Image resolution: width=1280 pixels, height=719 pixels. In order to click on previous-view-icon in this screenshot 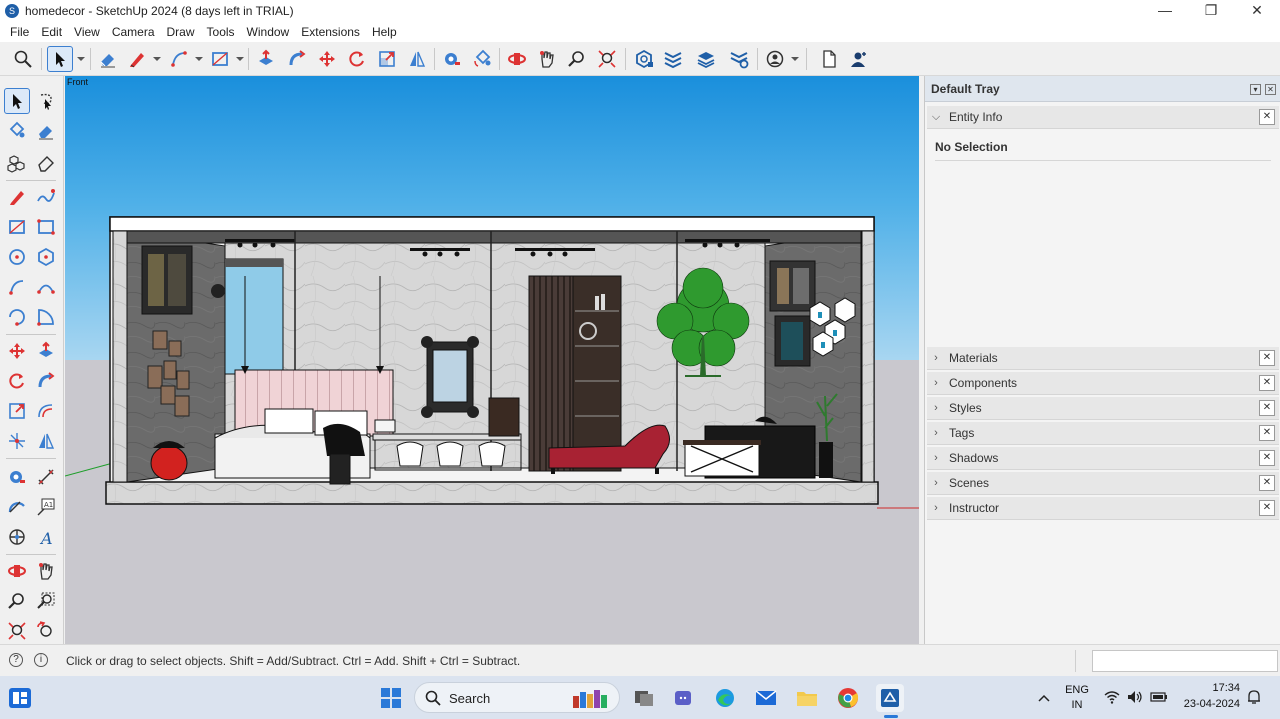, I will do `click(46, 631)`.